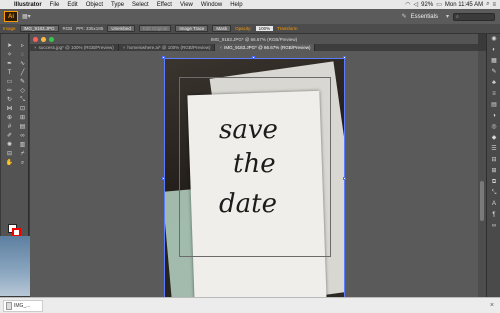  I want to click on document-window-titlebar: IMG_9183.JPG* @ 66.67% (RGB/Preview), so click(254, 39).